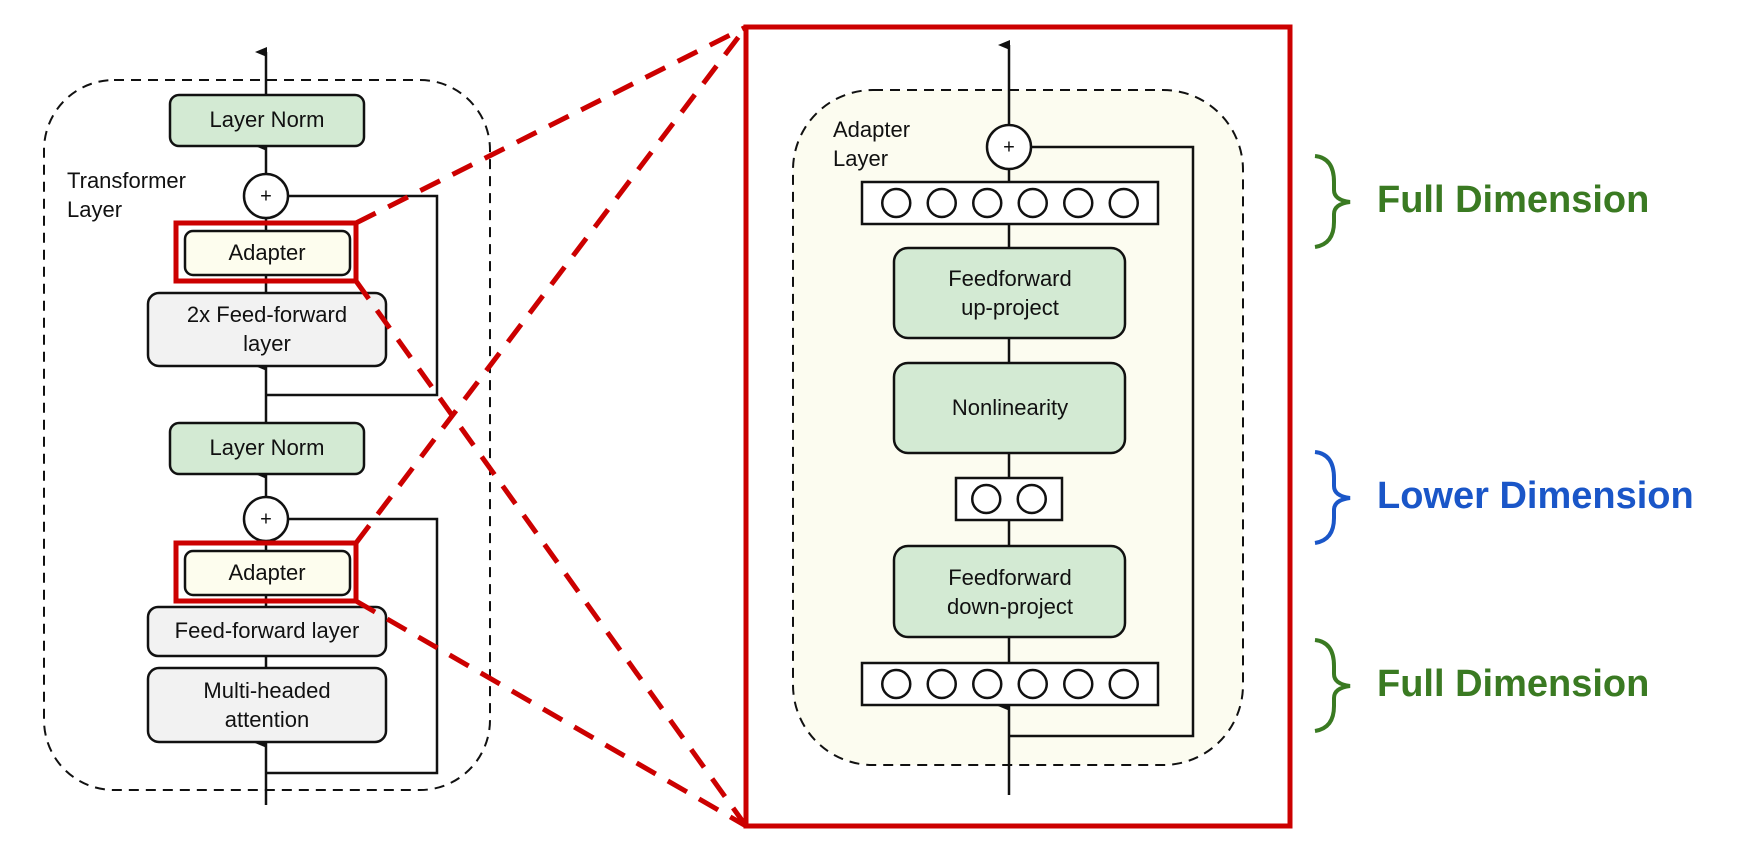 This screenshot has height=862, width=1742. Describe the element at coordinates (1010, 684) in the screenshot. I see `full-dimension-input-neurons` at that location.